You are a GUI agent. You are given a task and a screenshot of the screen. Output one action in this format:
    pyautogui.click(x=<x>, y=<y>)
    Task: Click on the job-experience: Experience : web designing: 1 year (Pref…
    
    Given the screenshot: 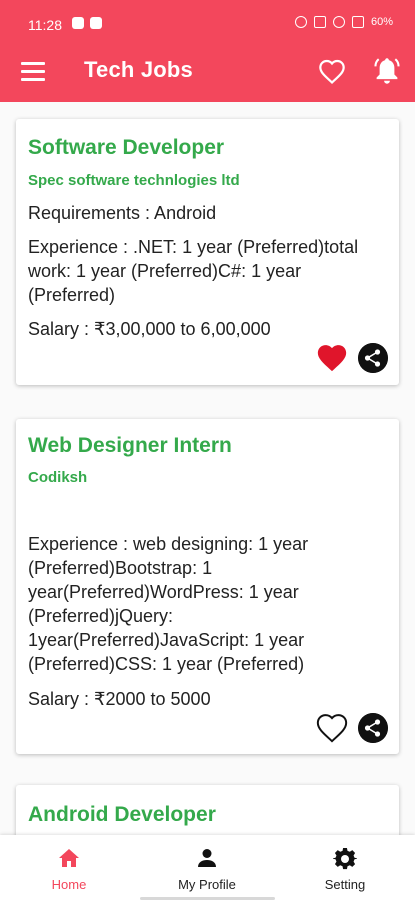 What is the action you would take?
    pyautogui.click(x=168, y=604)
    